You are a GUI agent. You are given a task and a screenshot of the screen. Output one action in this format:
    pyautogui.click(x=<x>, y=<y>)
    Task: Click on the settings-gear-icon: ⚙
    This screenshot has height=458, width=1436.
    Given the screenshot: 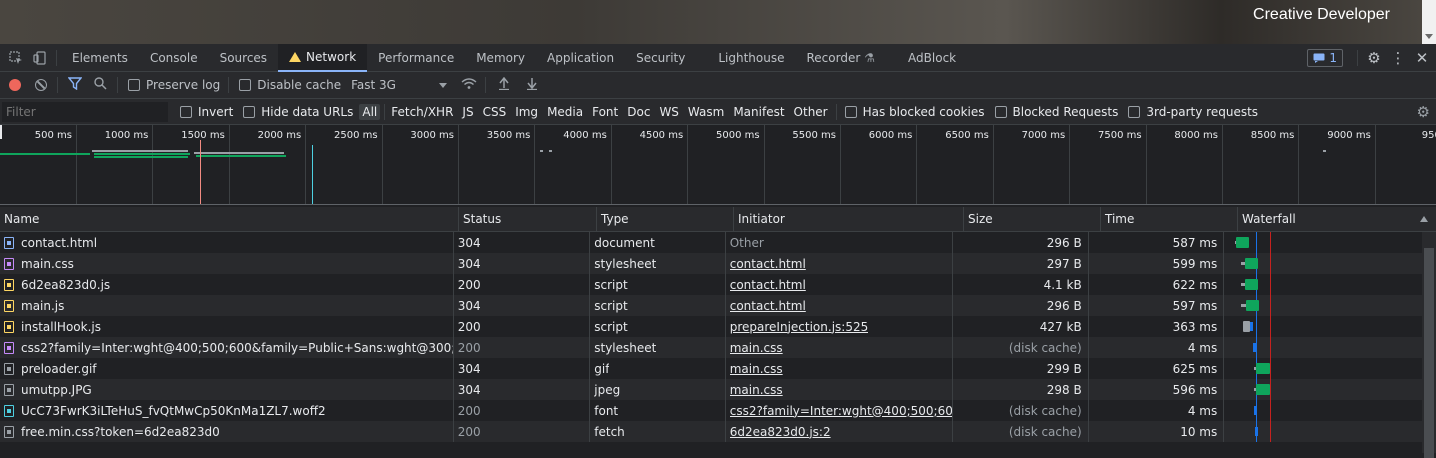 What is the action you would take?
    pyautogui.click(x=1374, y=58)
    